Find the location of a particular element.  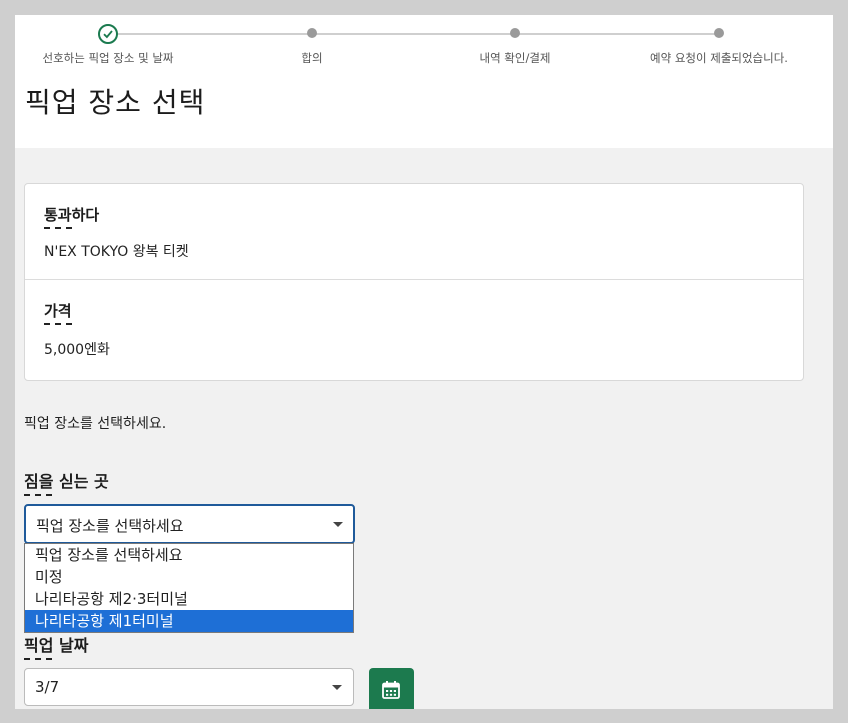

price-label: 가격 is located at coordinates (58, 312).